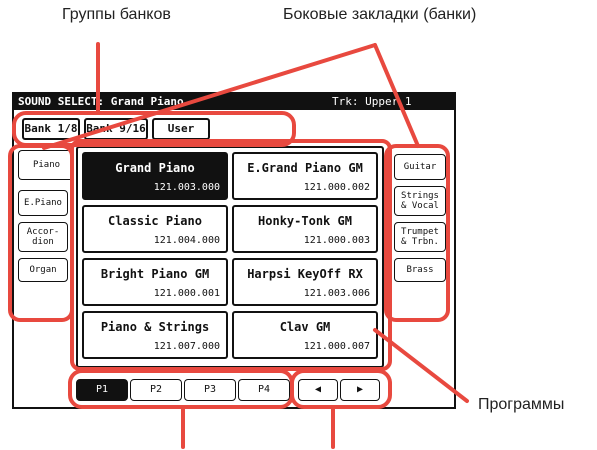 Image resolution: width=597 pixels, height=450 pixels. Describe the element at coordinates (341, 389) in the screenshot. I see `highlight-arrows` at that location.